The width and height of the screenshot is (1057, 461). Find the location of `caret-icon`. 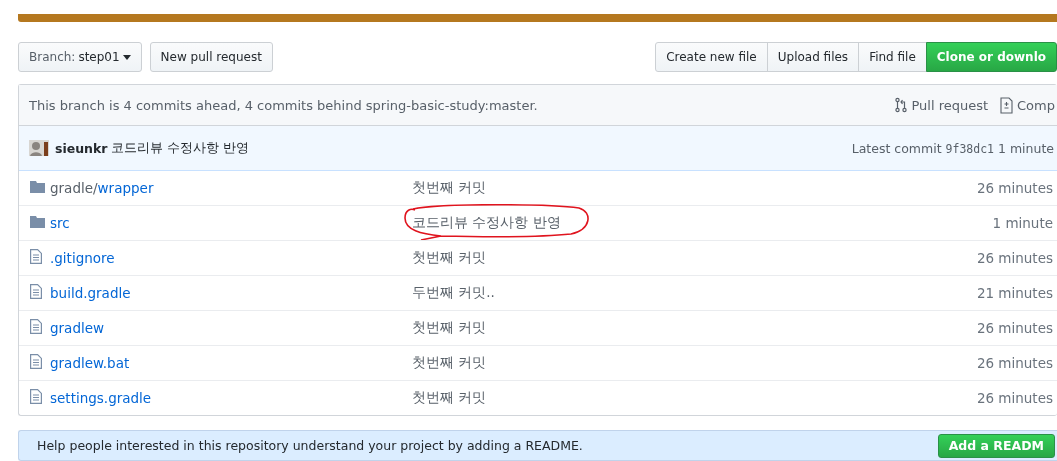

caret-icon is located at coordinates (126, 57).